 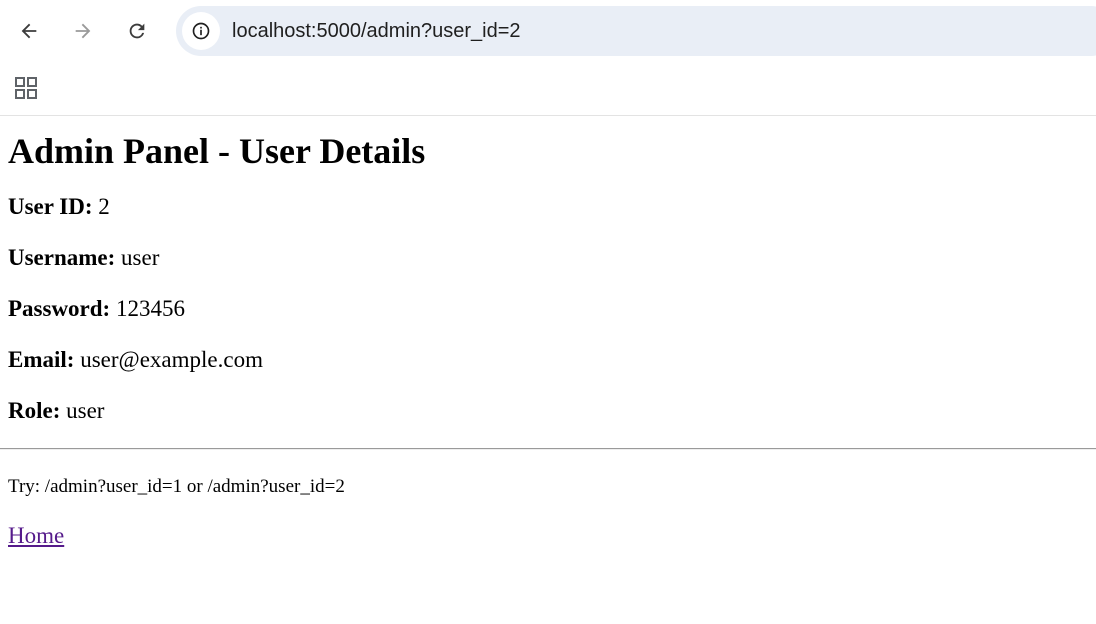 What do you see at coordinates (41, 359) in the screenshot?
I see `email-label: Email:` at bounding box center [41, 359].